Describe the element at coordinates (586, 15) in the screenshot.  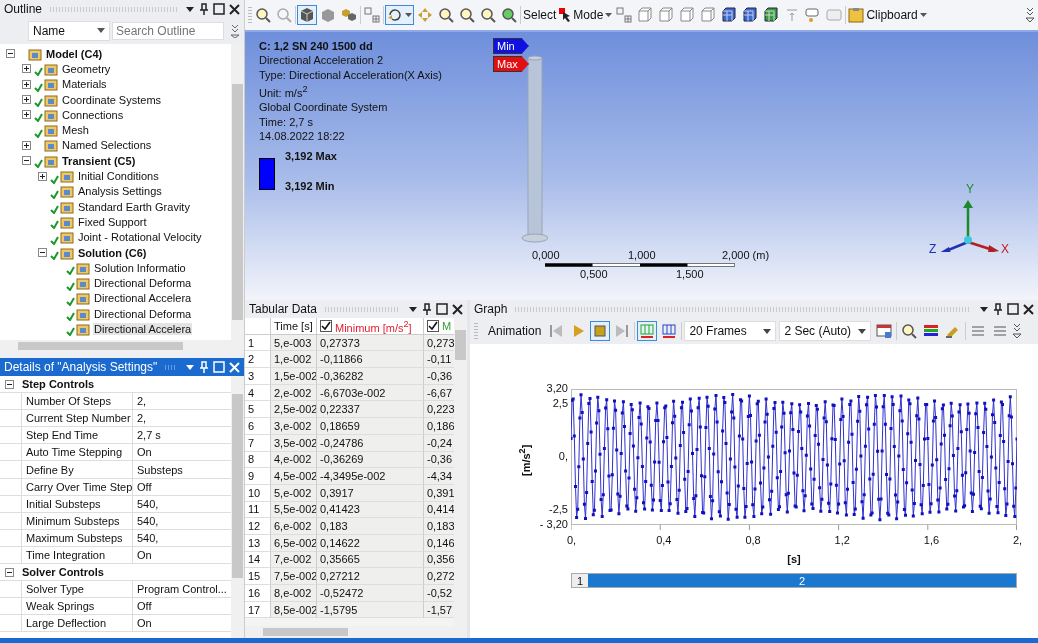
I see `mode-menu: Mode` at that location.